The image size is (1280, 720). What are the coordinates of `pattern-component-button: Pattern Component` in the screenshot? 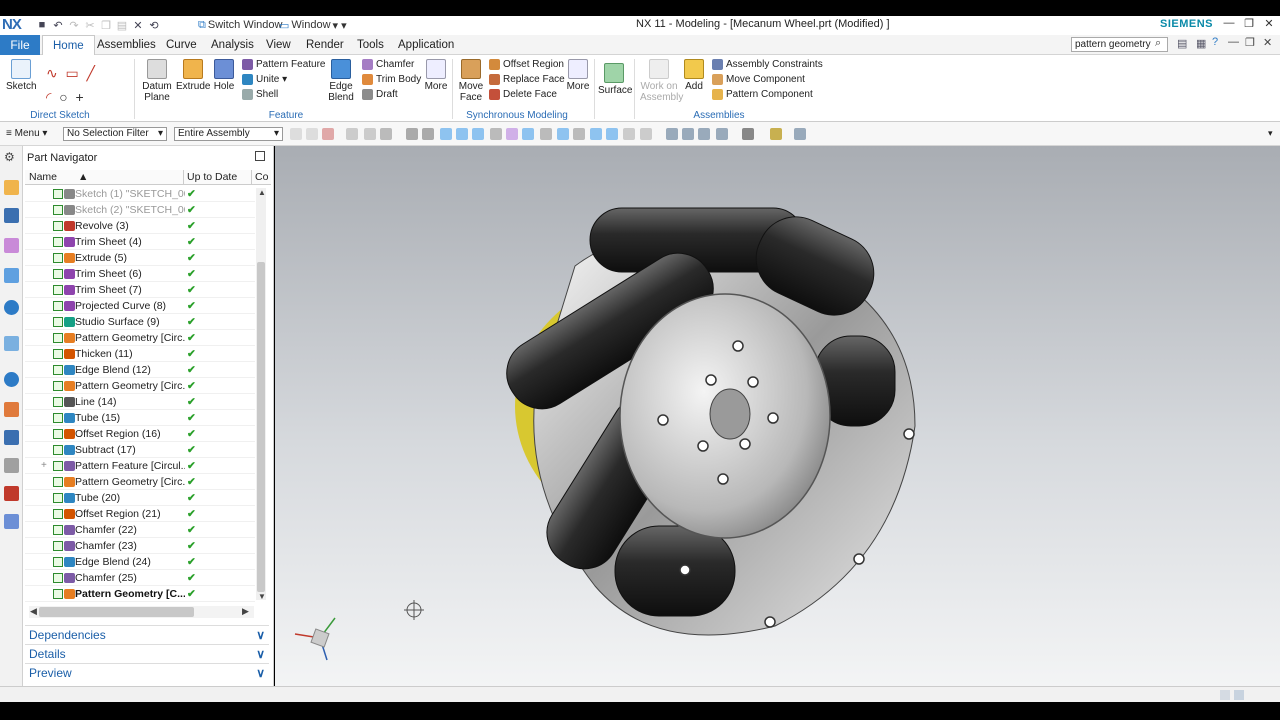 It's located at (767, 94).